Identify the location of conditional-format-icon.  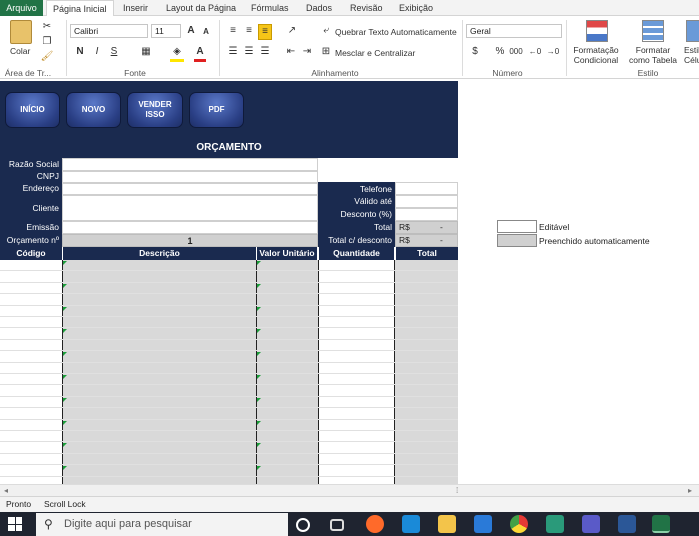
(597, 31).